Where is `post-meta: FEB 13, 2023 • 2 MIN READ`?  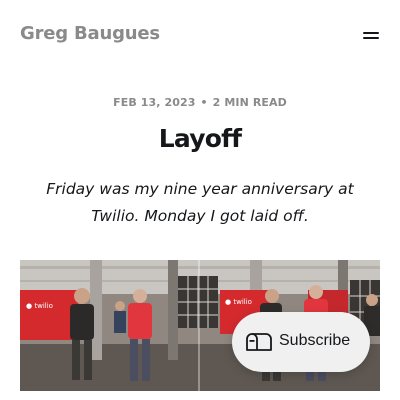 post-meta: FEB 13, 2023 • 2 MIN READ is located at coordinates (200, 102).